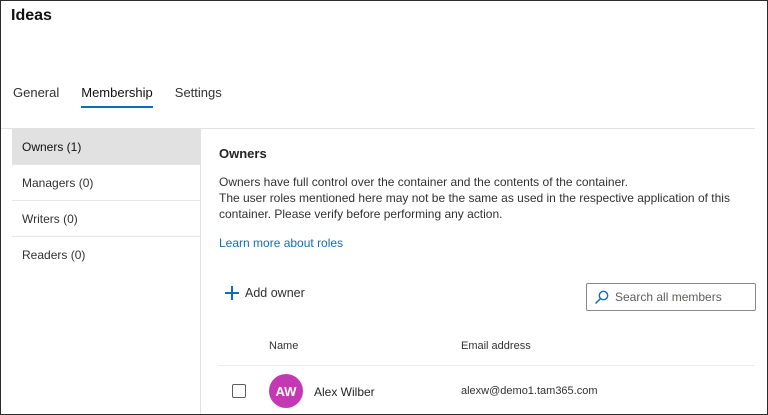  Describe the element at coordinates (232, 293) in the screenshot. I see `plus-icon` at that location.